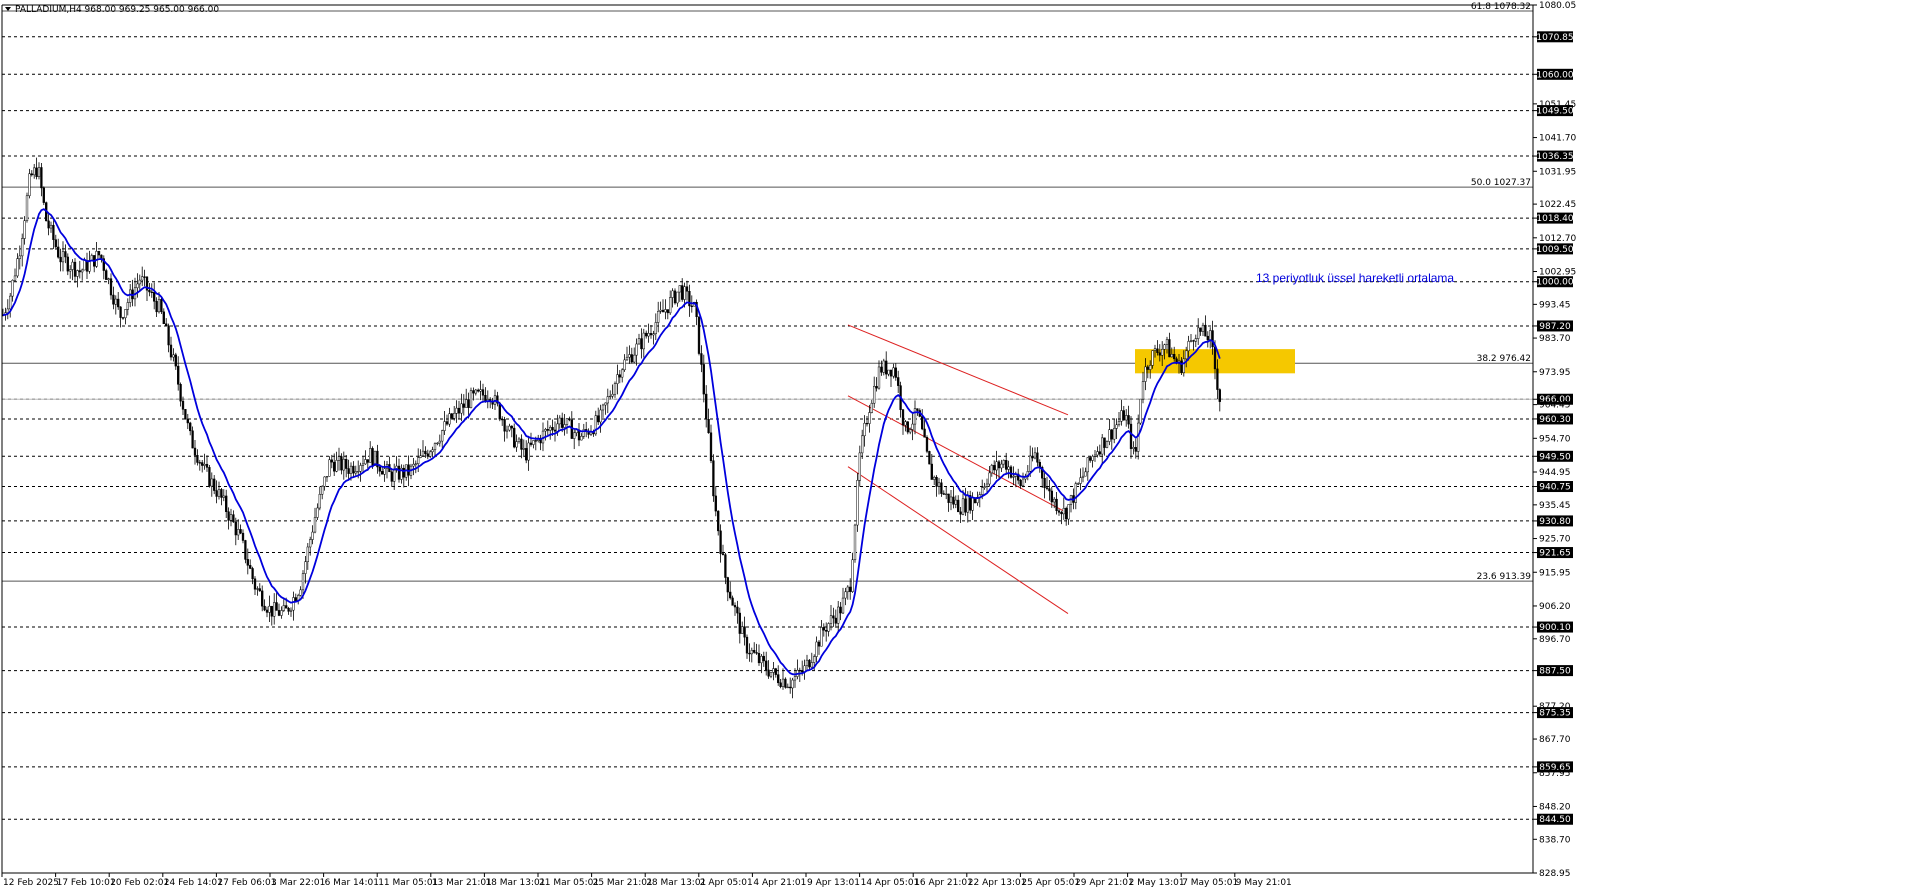 This screenshot has height=892, width=1916. Describe the element at coordinates (1555, 327) in the screenshot. I see `y-tick-label: 987.20` at that location.